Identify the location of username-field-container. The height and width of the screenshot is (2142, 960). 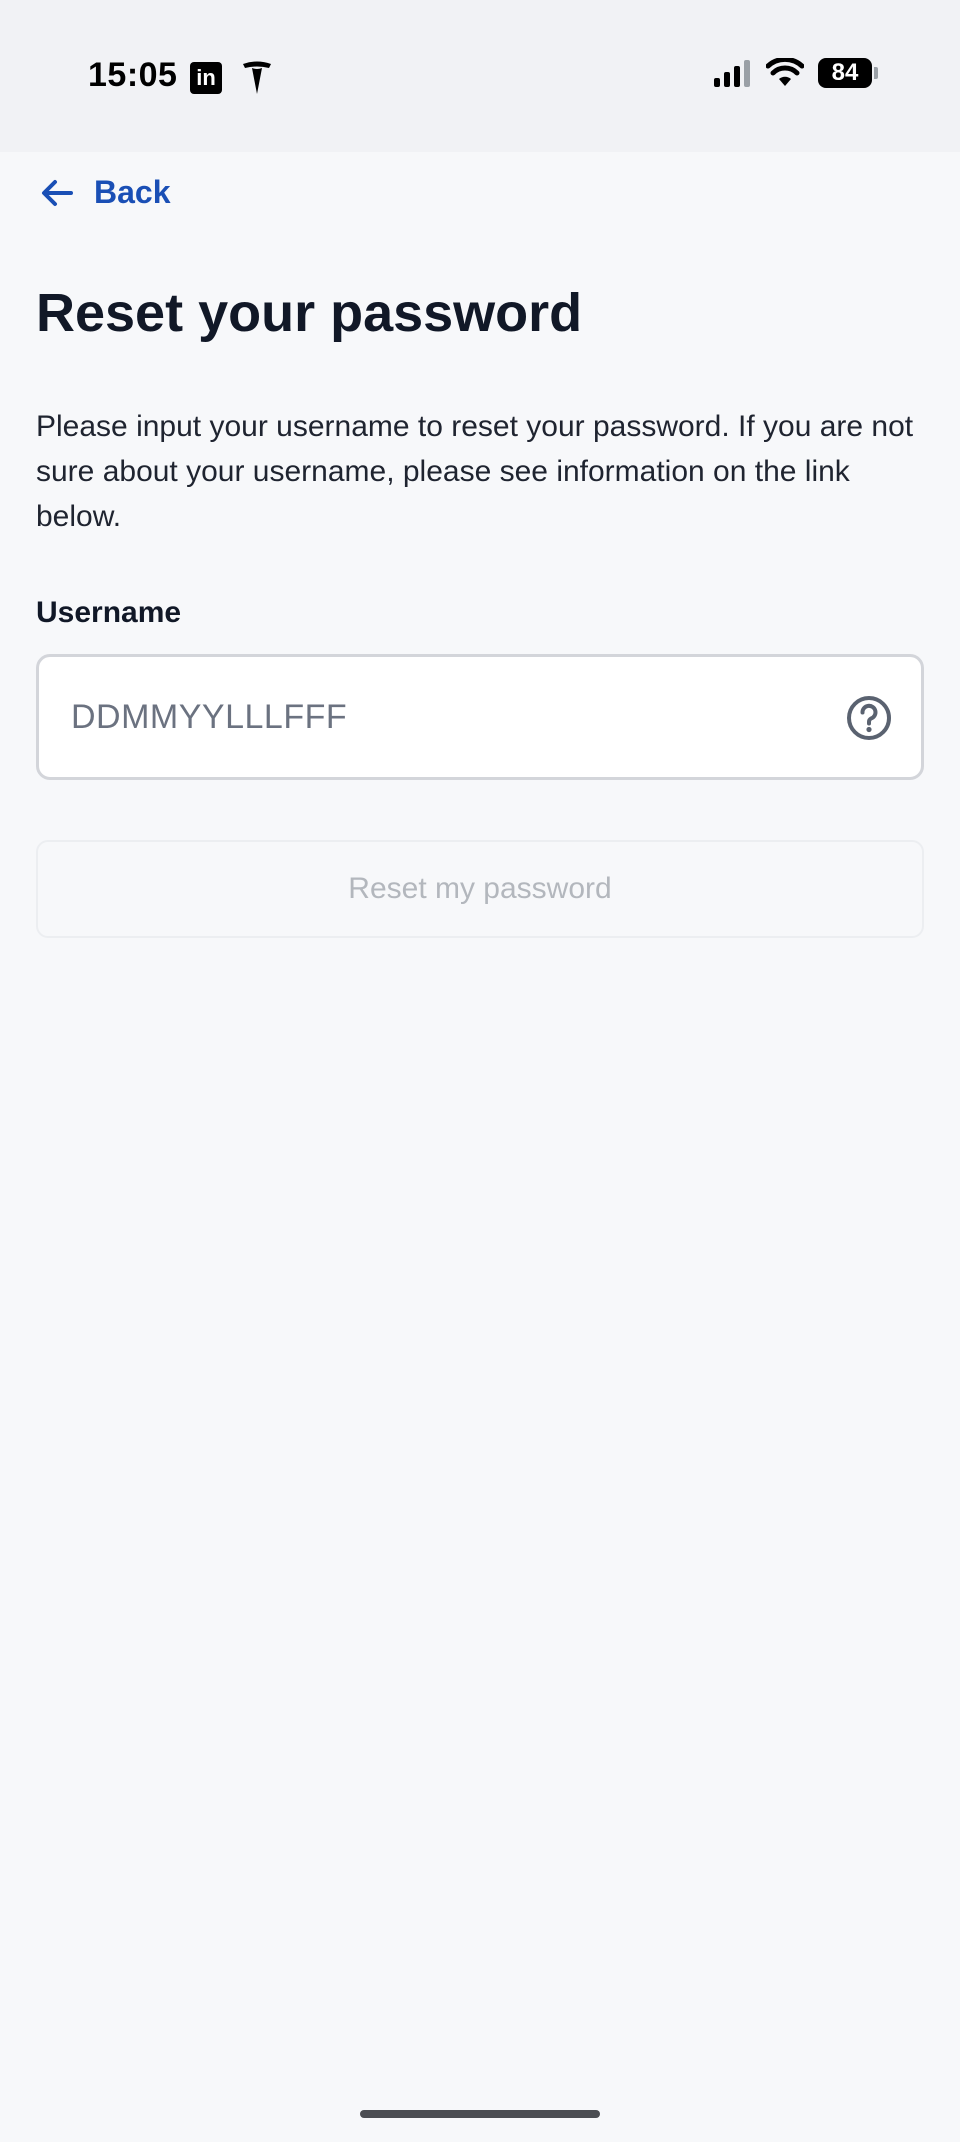
(480, 717).